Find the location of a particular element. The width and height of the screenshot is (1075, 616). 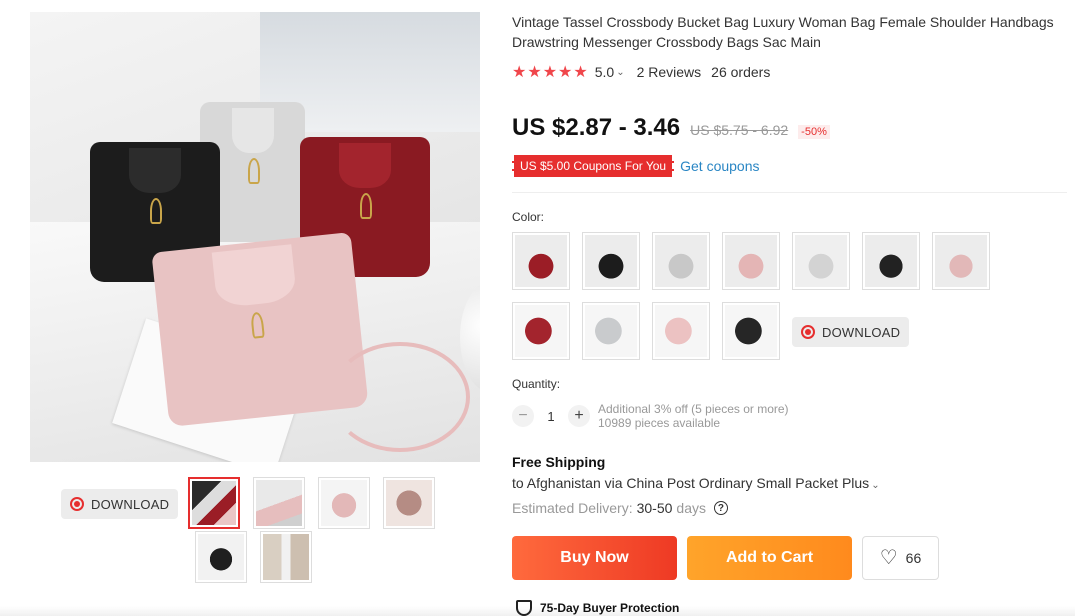

current-price: US $2.87 - 3.46 is located at coordinates (596, 127).